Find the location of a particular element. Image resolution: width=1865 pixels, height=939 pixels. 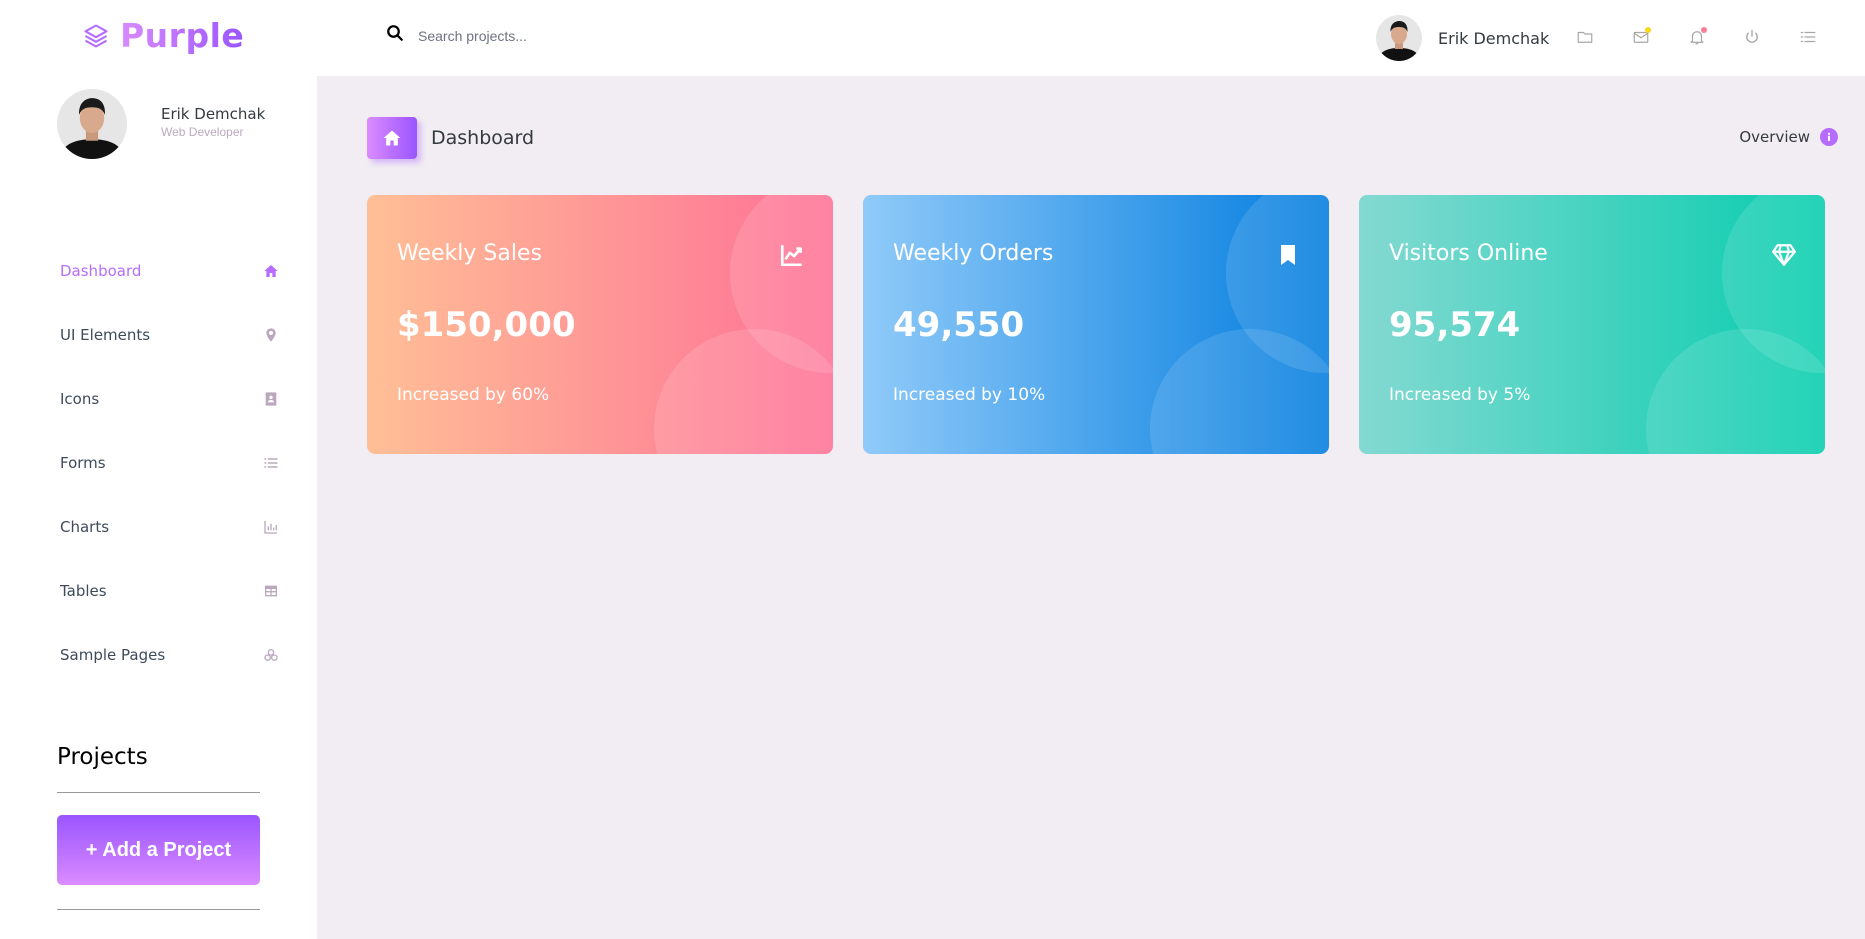

overview-label: Overview is located at coordinates (1774, 137).